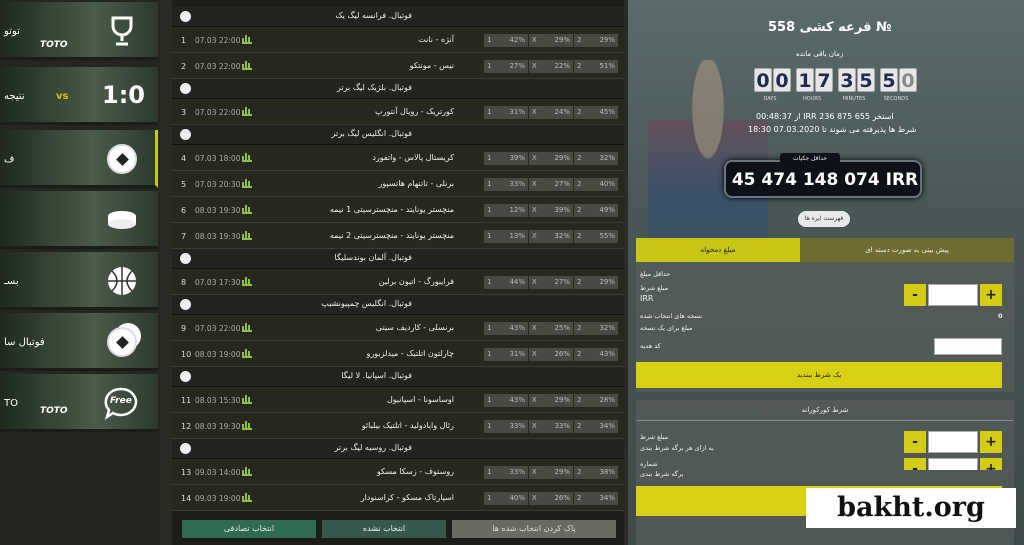  I want to click on odd-home: 1 13%, so click(506, 236).